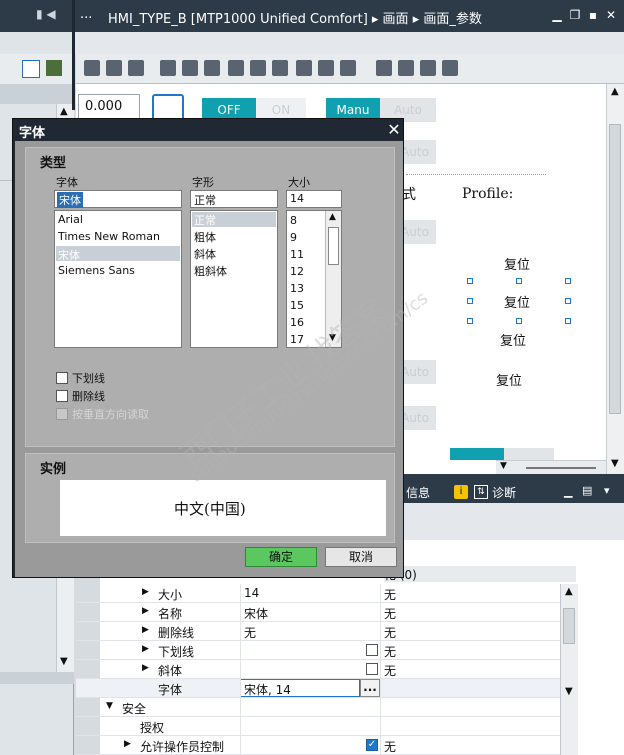  Describe the element at coordinates (54, 68) in the screenshot. I see `export-icon` at that location.